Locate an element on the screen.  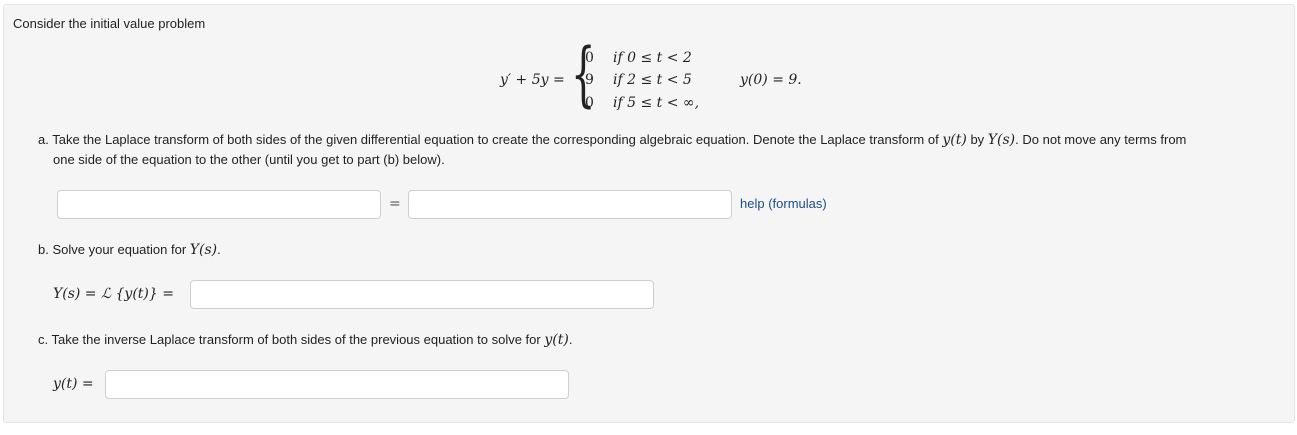
part-b-text: b. Solve your equation for is located at coordinates (112, 249).